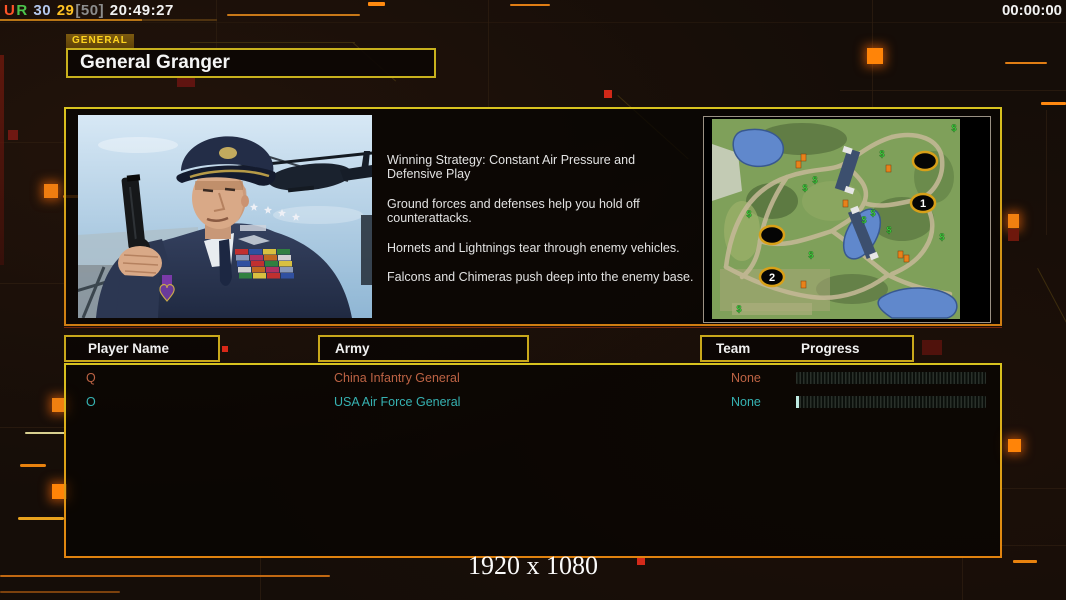 The height and width of the screenshot is (600, 1066). What do you see at coordinates (155, 62) in the screenshot?
I see `general-name: General Granger` at bounding box center [155, 62].